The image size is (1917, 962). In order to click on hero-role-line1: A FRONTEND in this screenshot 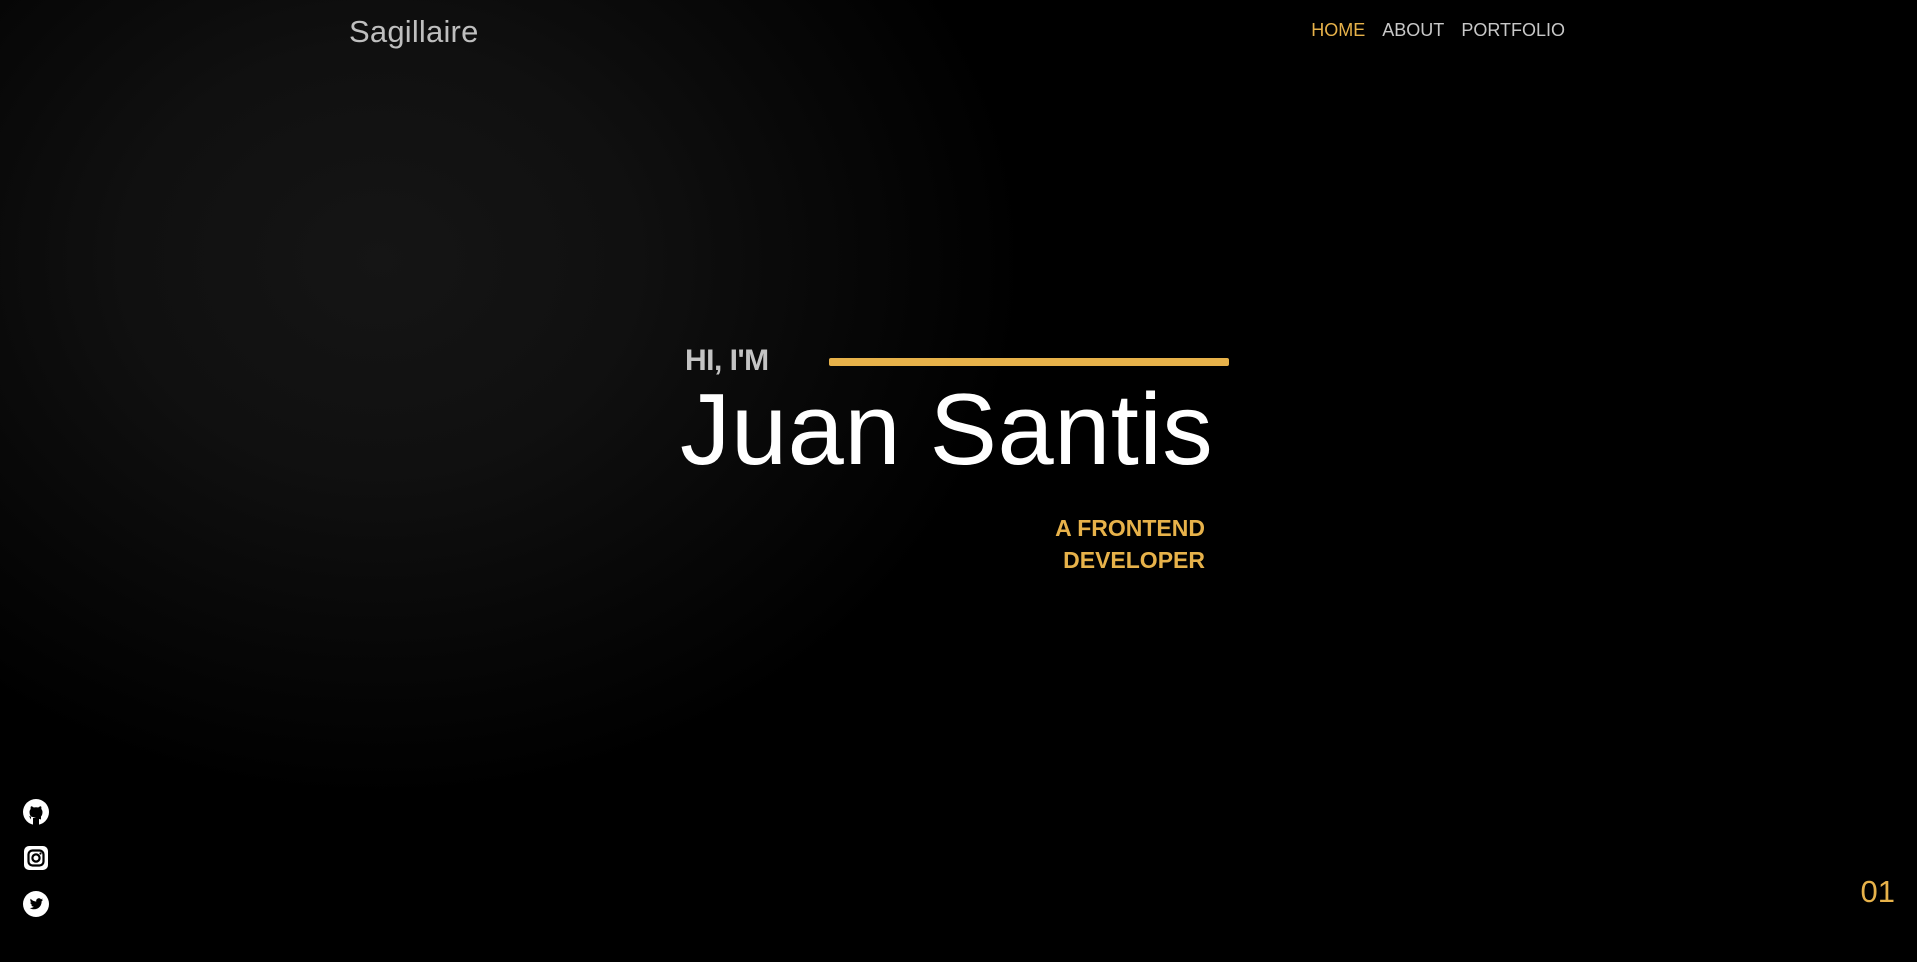, I will do `click(1130, 528)`.